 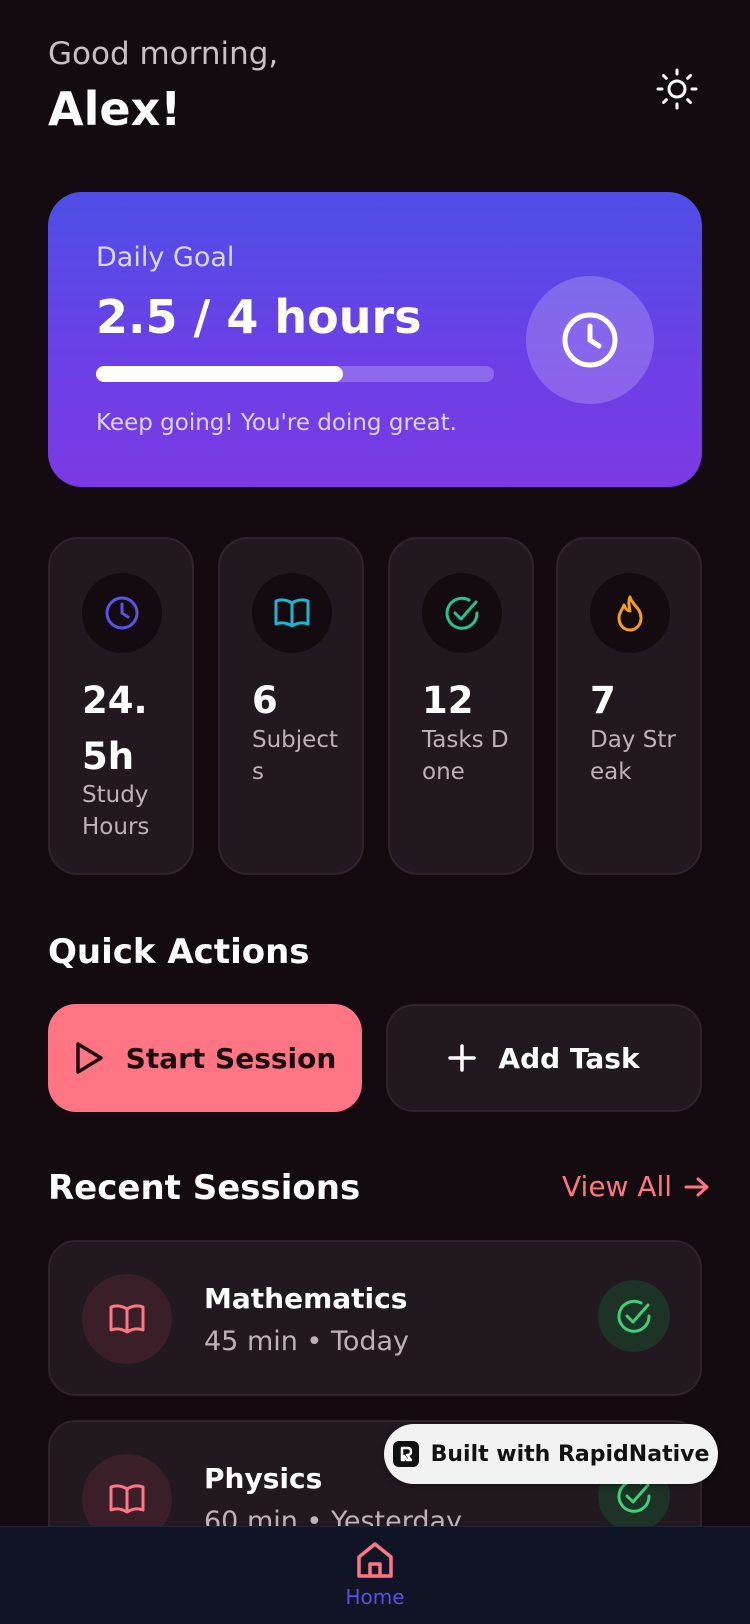 What do you see at coordinates (617, 1186) in the screenshot?
I see `view-all-label: View All` at bounding box center [617, 1186].